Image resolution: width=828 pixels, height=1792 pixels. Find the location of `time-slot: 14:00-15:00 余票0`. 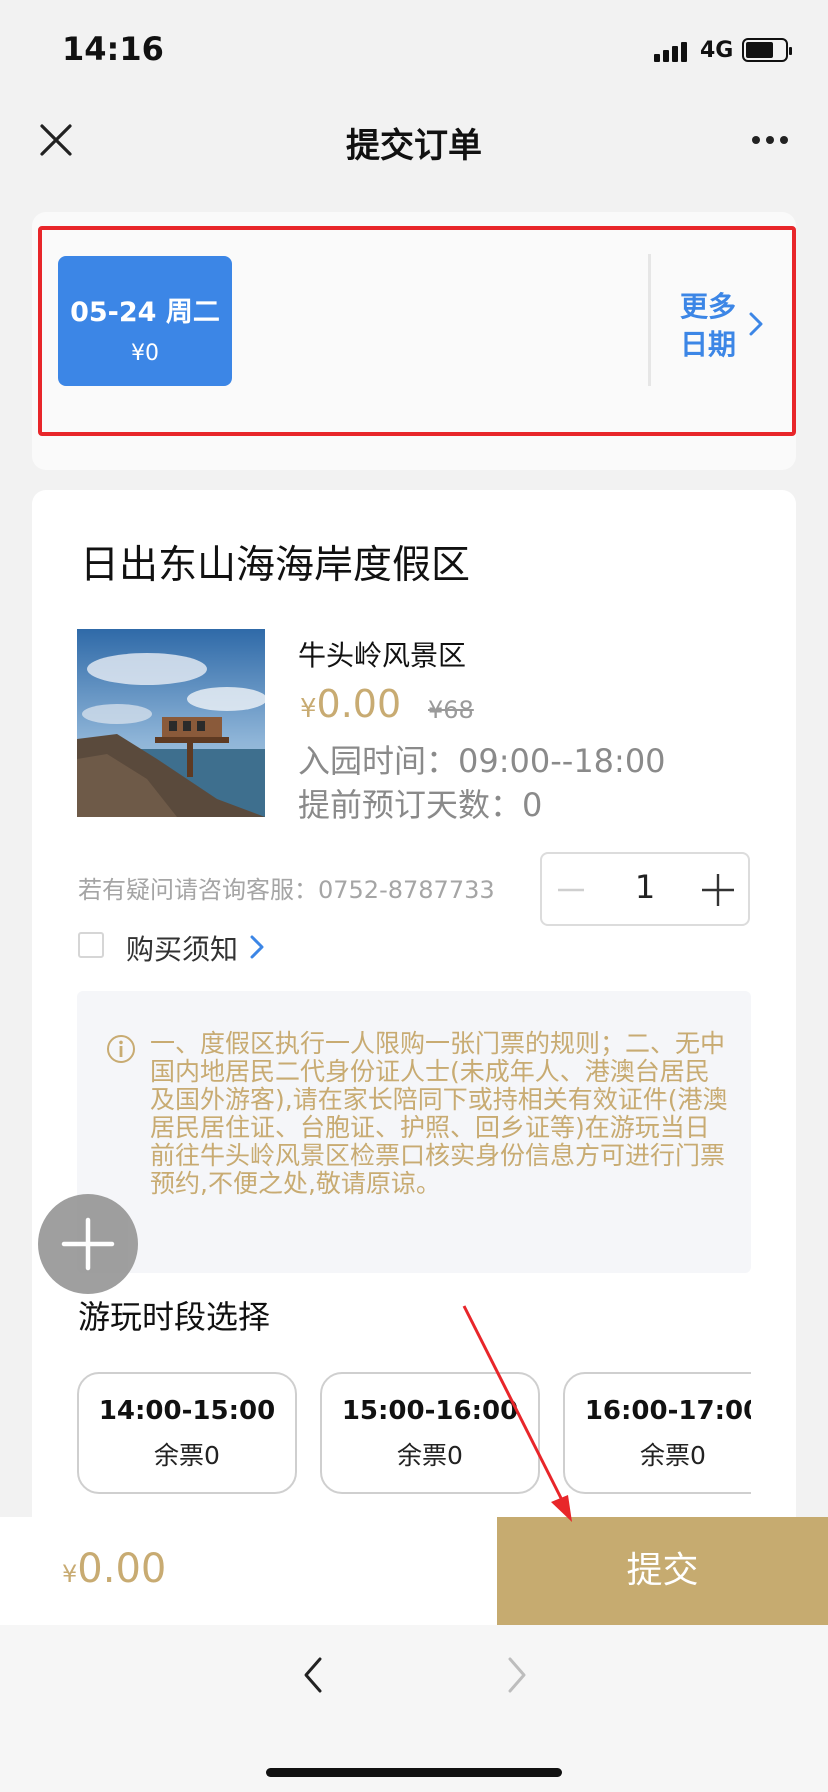

time-slot: 14:00-15:00 余票0 is located at coordinates (187, 1433).